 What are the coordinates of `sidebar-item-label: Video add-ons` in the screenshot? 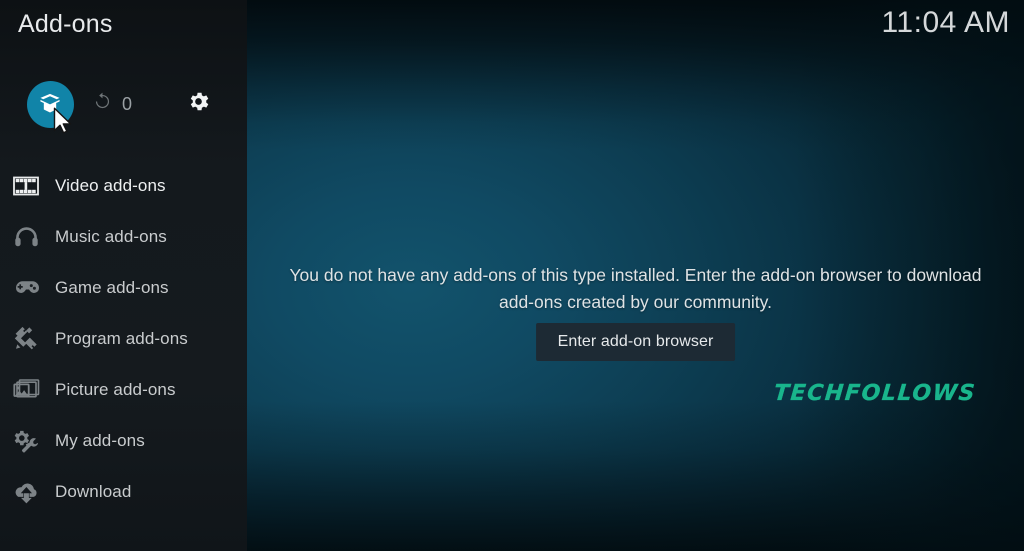 It's located at (110, 185).